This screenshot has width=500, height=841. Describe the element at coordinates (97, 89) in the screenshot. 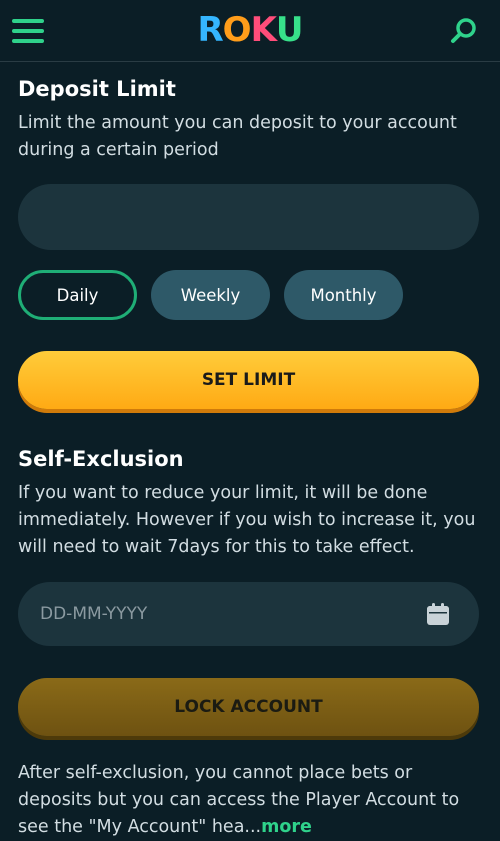

I see `deposit-limit-title: Deposit Limit` at that location.